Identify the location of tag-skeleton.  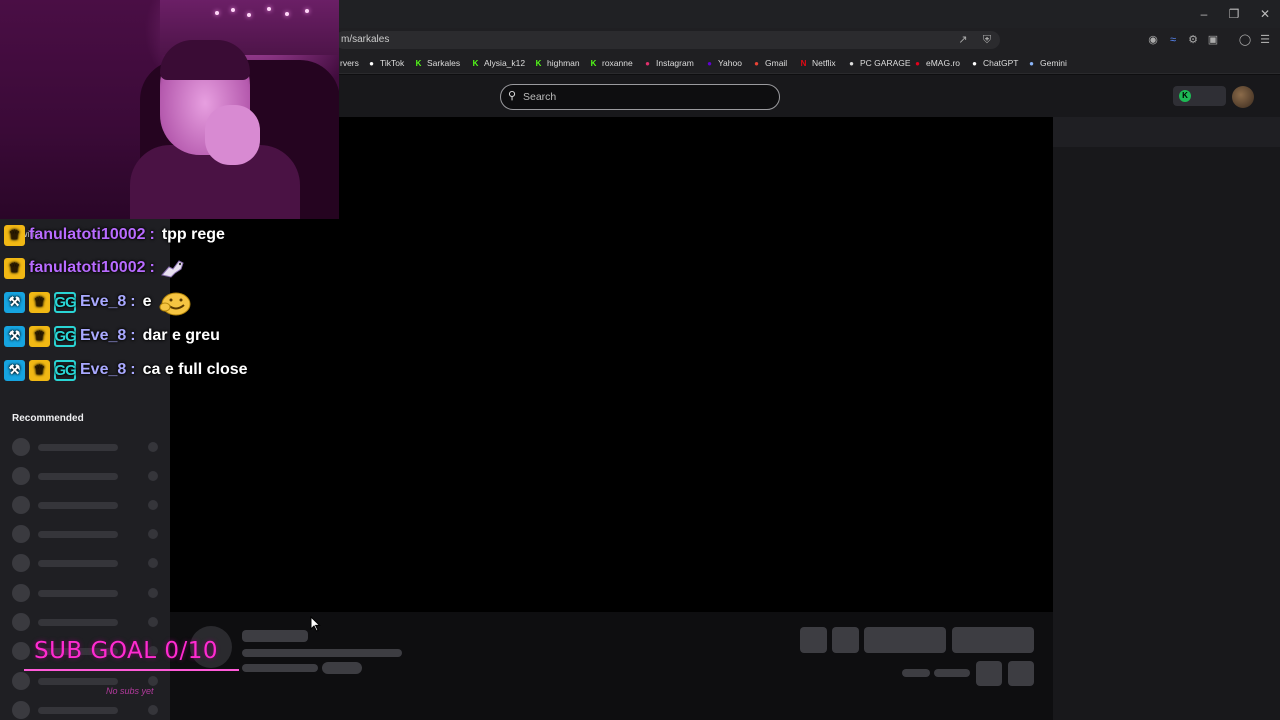
(342, 668).